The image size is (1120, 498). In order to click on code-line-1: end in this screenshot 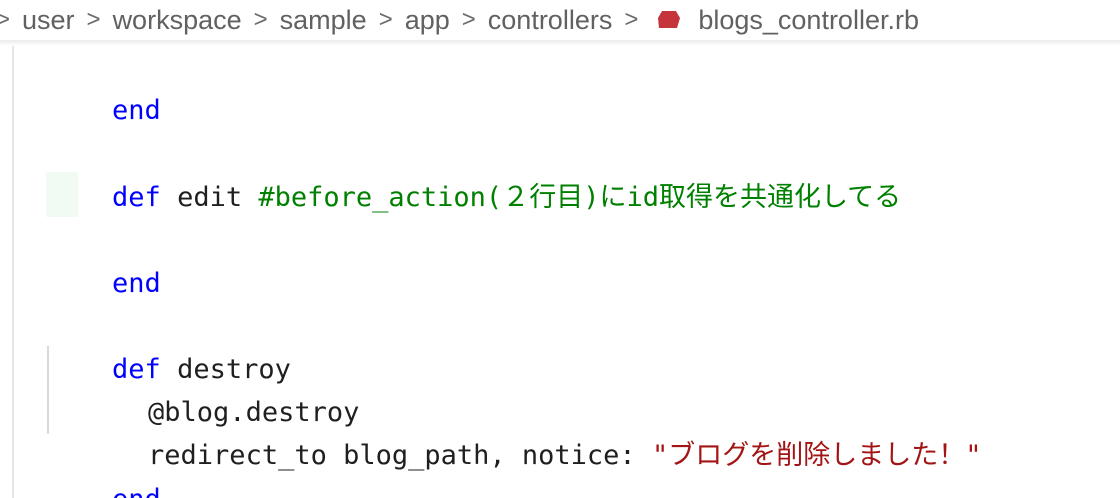, I will do `click(104, 86)`.